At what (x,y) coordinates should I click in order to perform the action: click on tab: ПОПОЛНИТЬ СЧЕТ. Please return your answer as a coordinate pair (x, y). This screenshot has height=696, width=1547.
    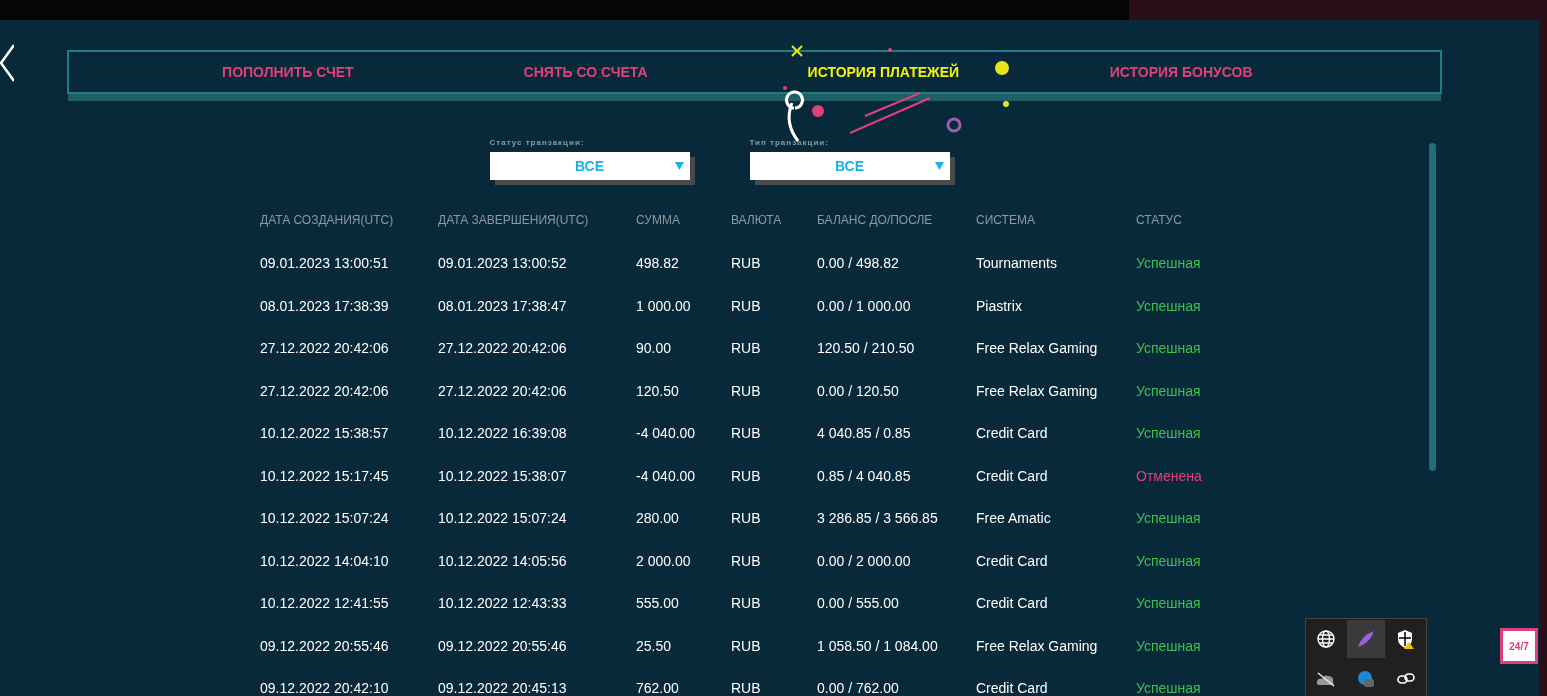
    Looking at the image, I should click on (288, 72).